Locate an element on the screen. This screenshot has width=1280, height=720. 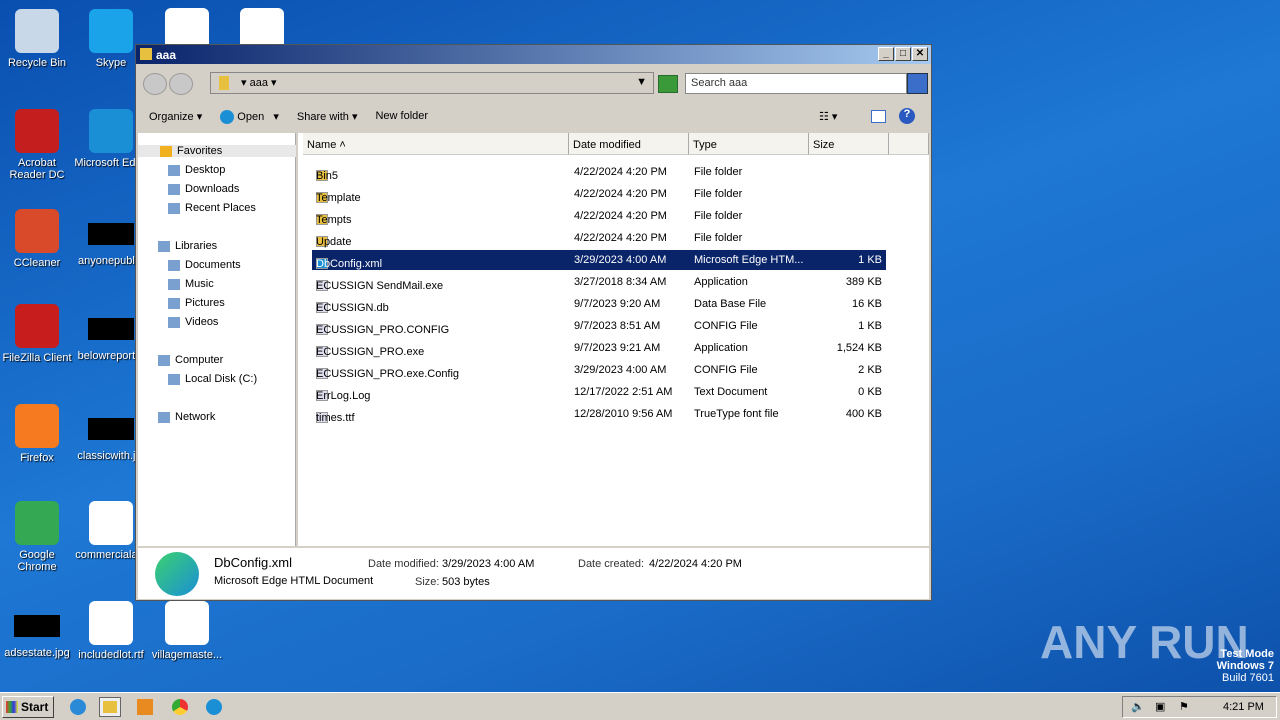
desktop-icon: Google Chrome is located at coordinates (37, 535).